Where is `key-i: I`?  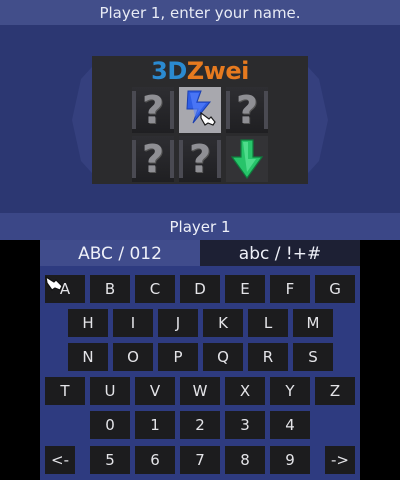
key-i: I is located at coordinates (133, 323).